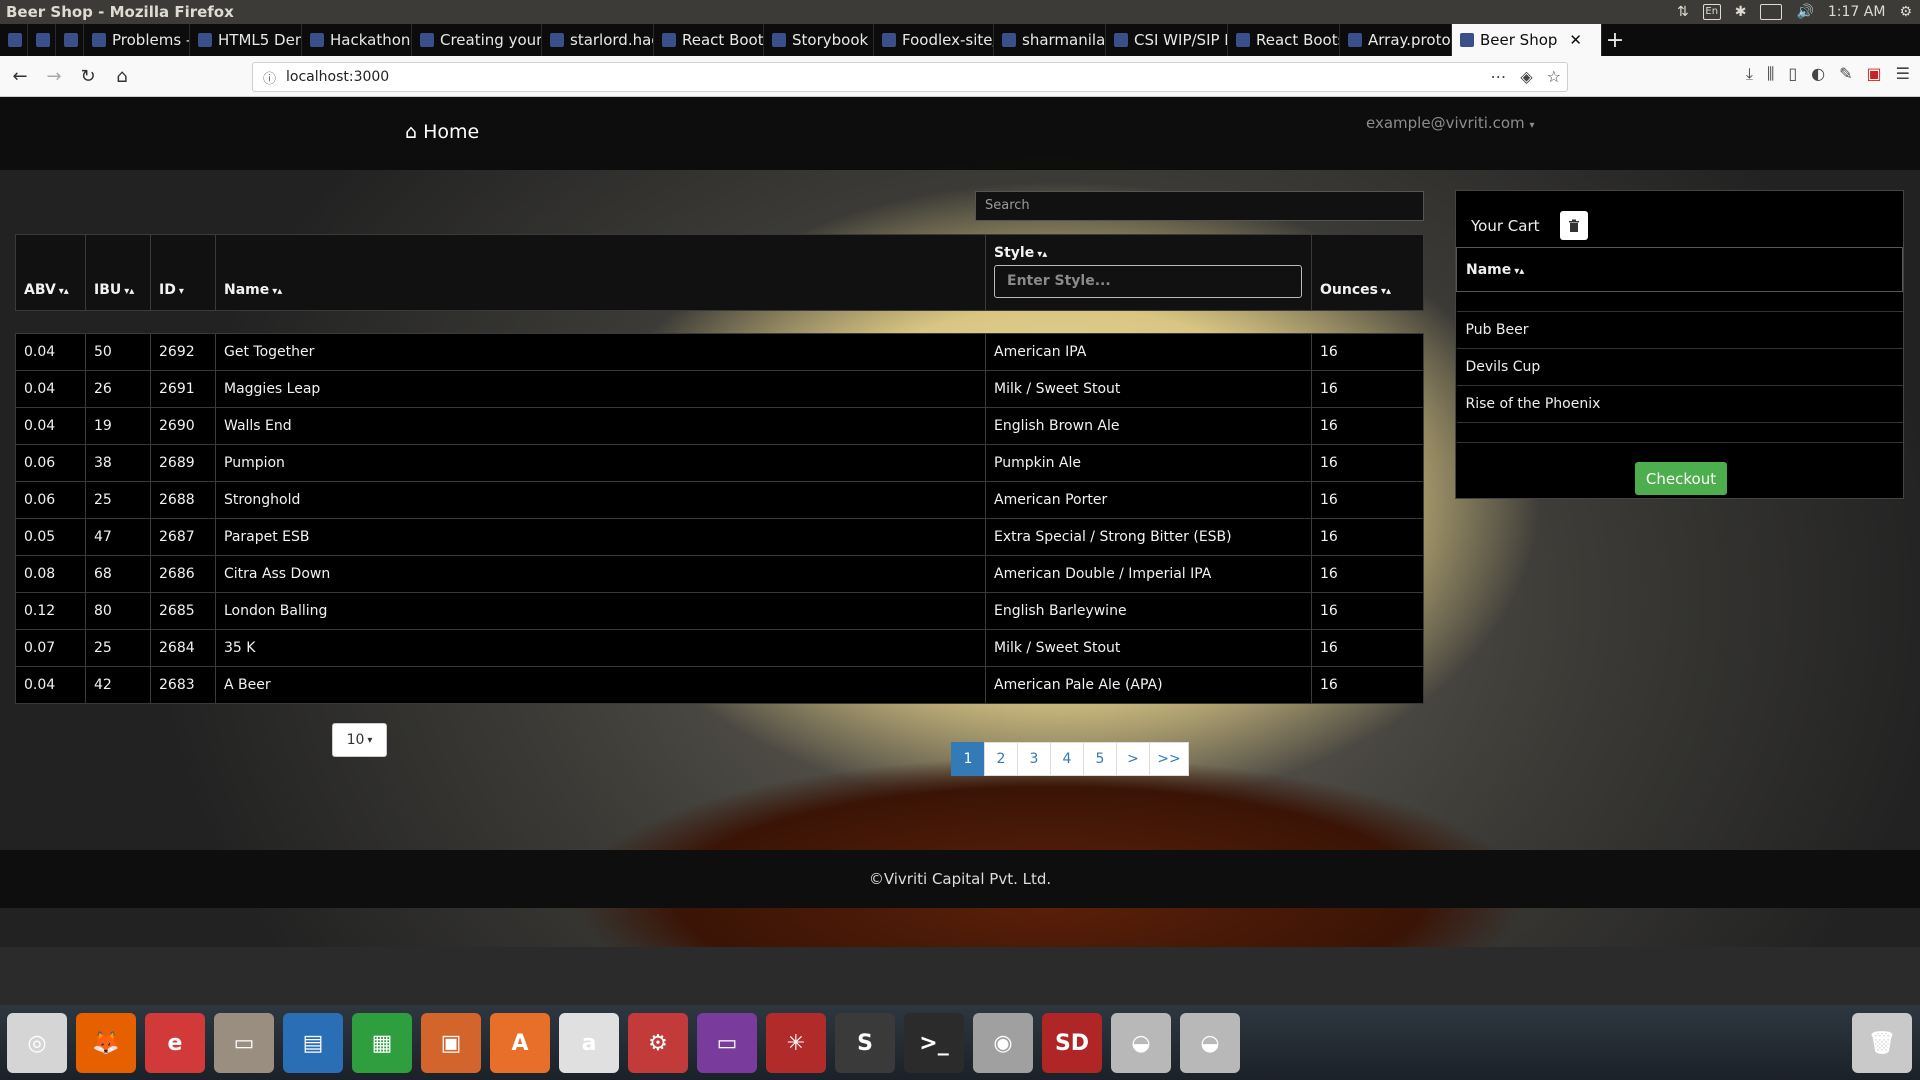 Image resolution: width=1920 pixels, height=1080 pixels. What do you see at coordinates (1396, 40) in the screenshot?
I see `tab: Array.prototy` at bounding box center [1396, 40].